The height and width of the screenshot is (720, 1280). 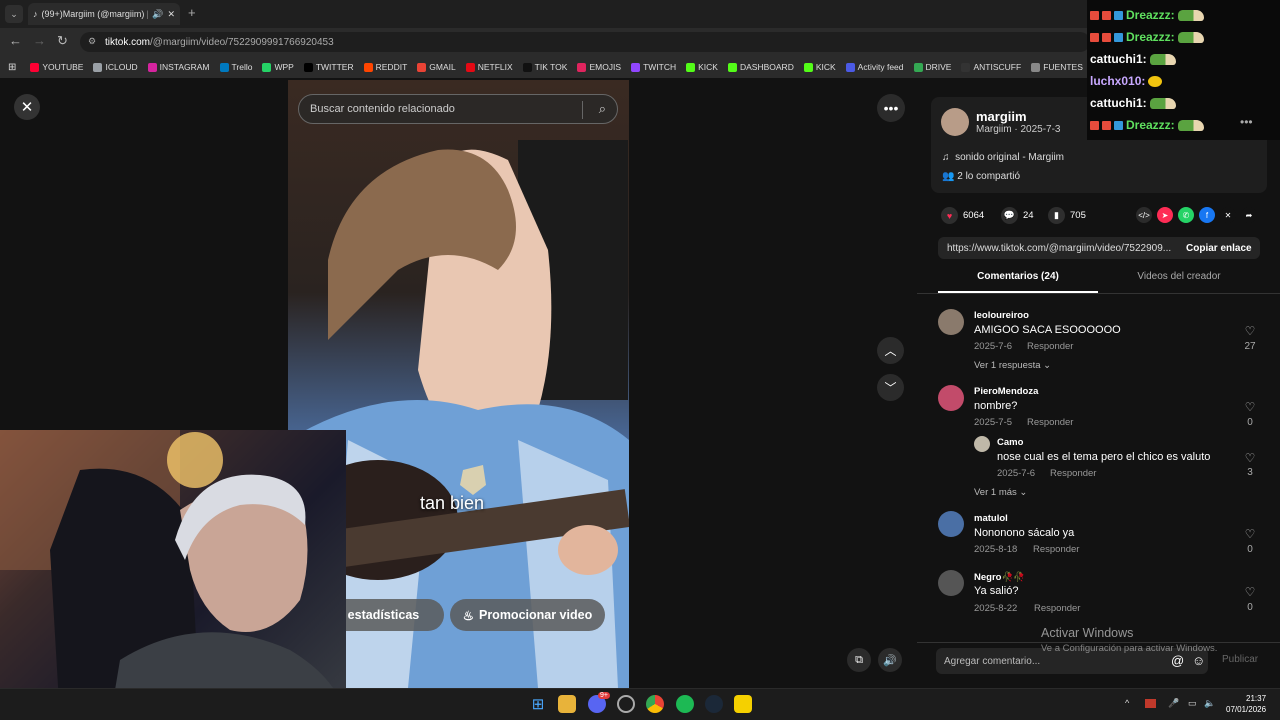 I want to click on tab-creator-videos: Videos del creador, so click(x=1179, y=276).